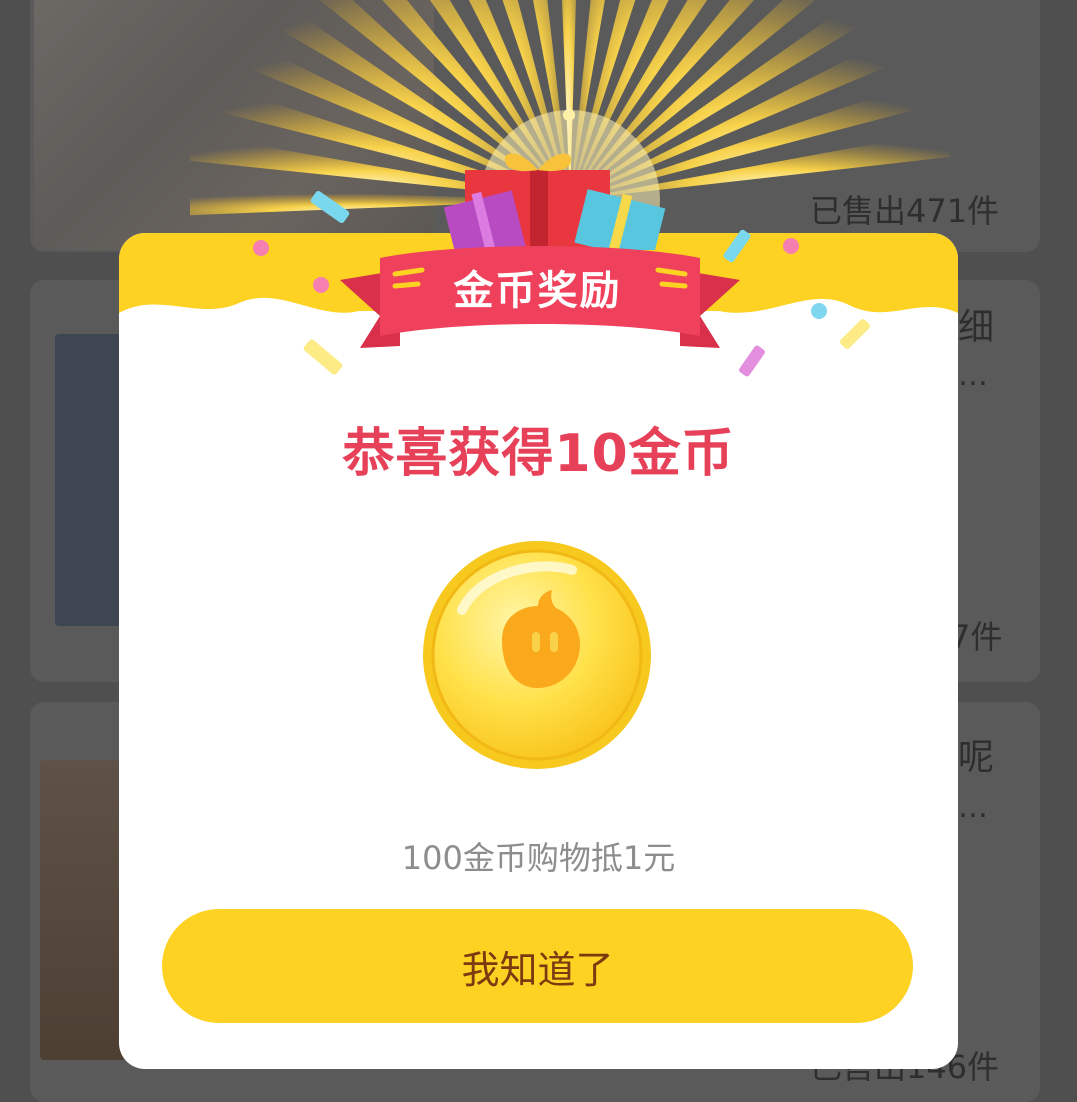 The width and height of the screenshot is (1077, 1102). Describe the element at coordinates (976, 327) in the screenshot. I see `product-title: 细` at that location.